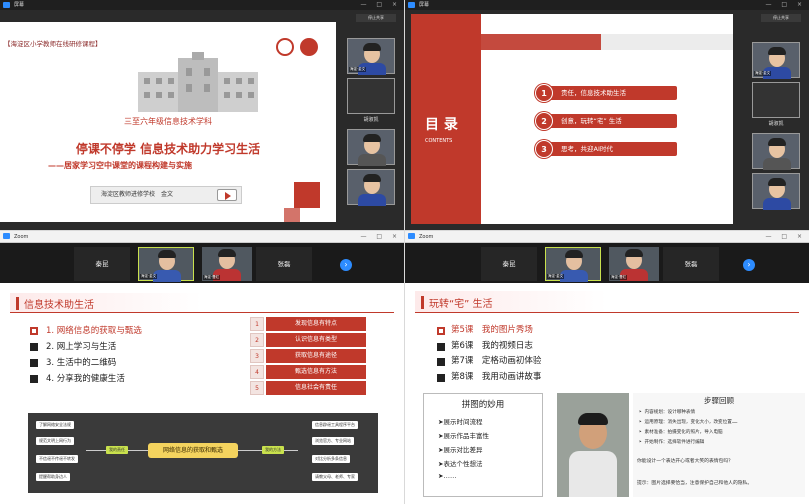 Image resolution: width=809 pixels, height=504 pixels. What do you see at coordinates (489, 347) in the screenshot?
I see `list-item: 第6课 我的视频日志` at bounding box center [489, 347].